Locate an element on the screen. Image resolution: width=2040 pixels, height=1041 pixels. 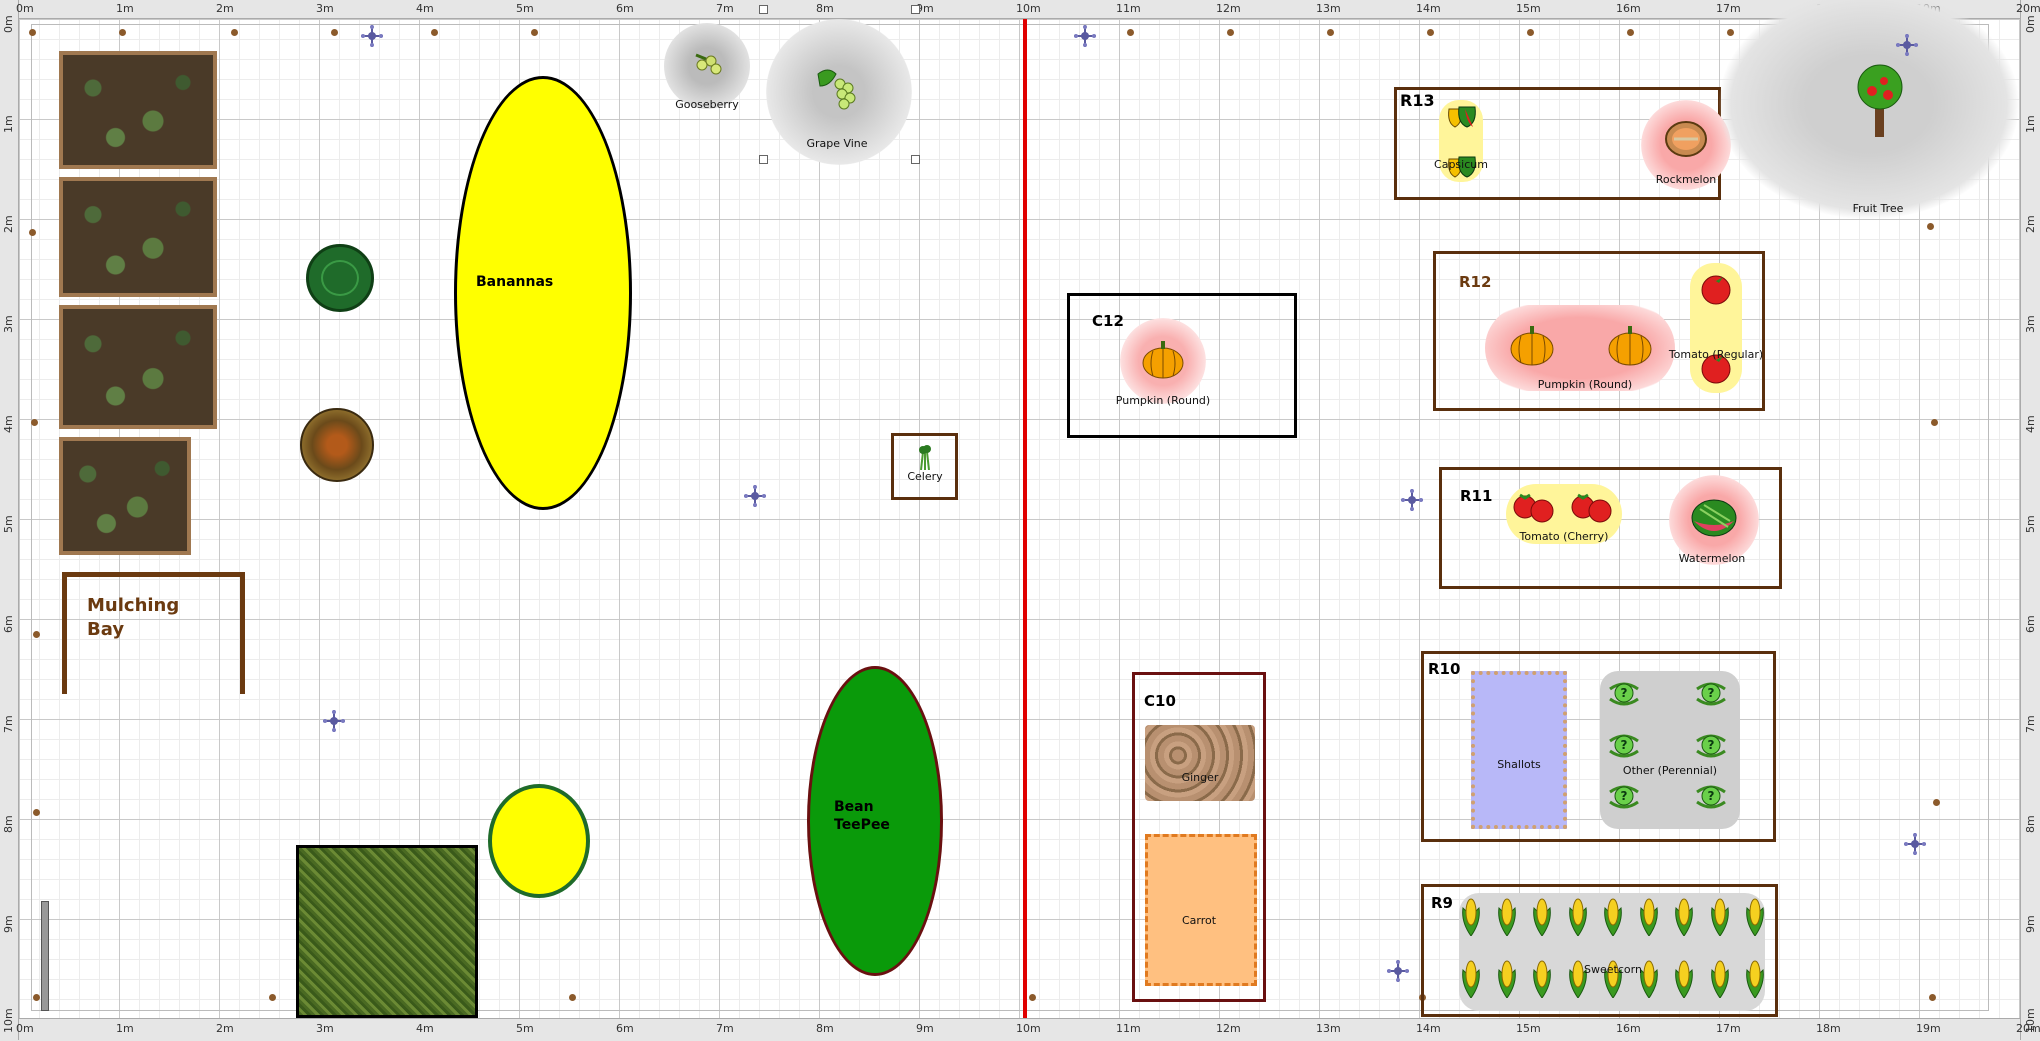
gooseberry-icon is located at coordinates (709, 64).